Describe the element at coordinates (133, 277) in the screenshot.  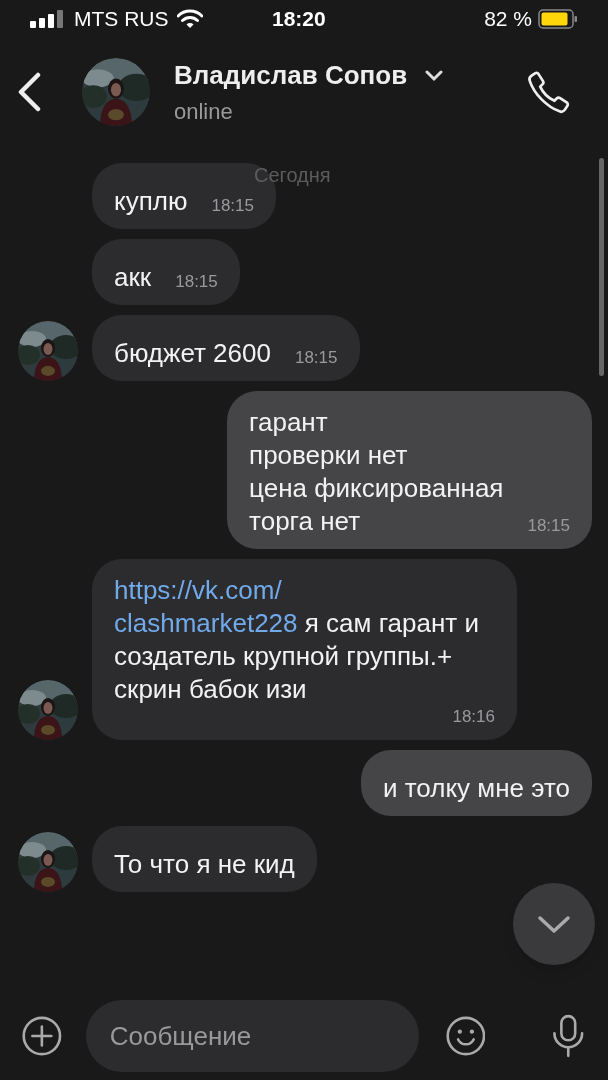
I see `message-text: акк` at that location.